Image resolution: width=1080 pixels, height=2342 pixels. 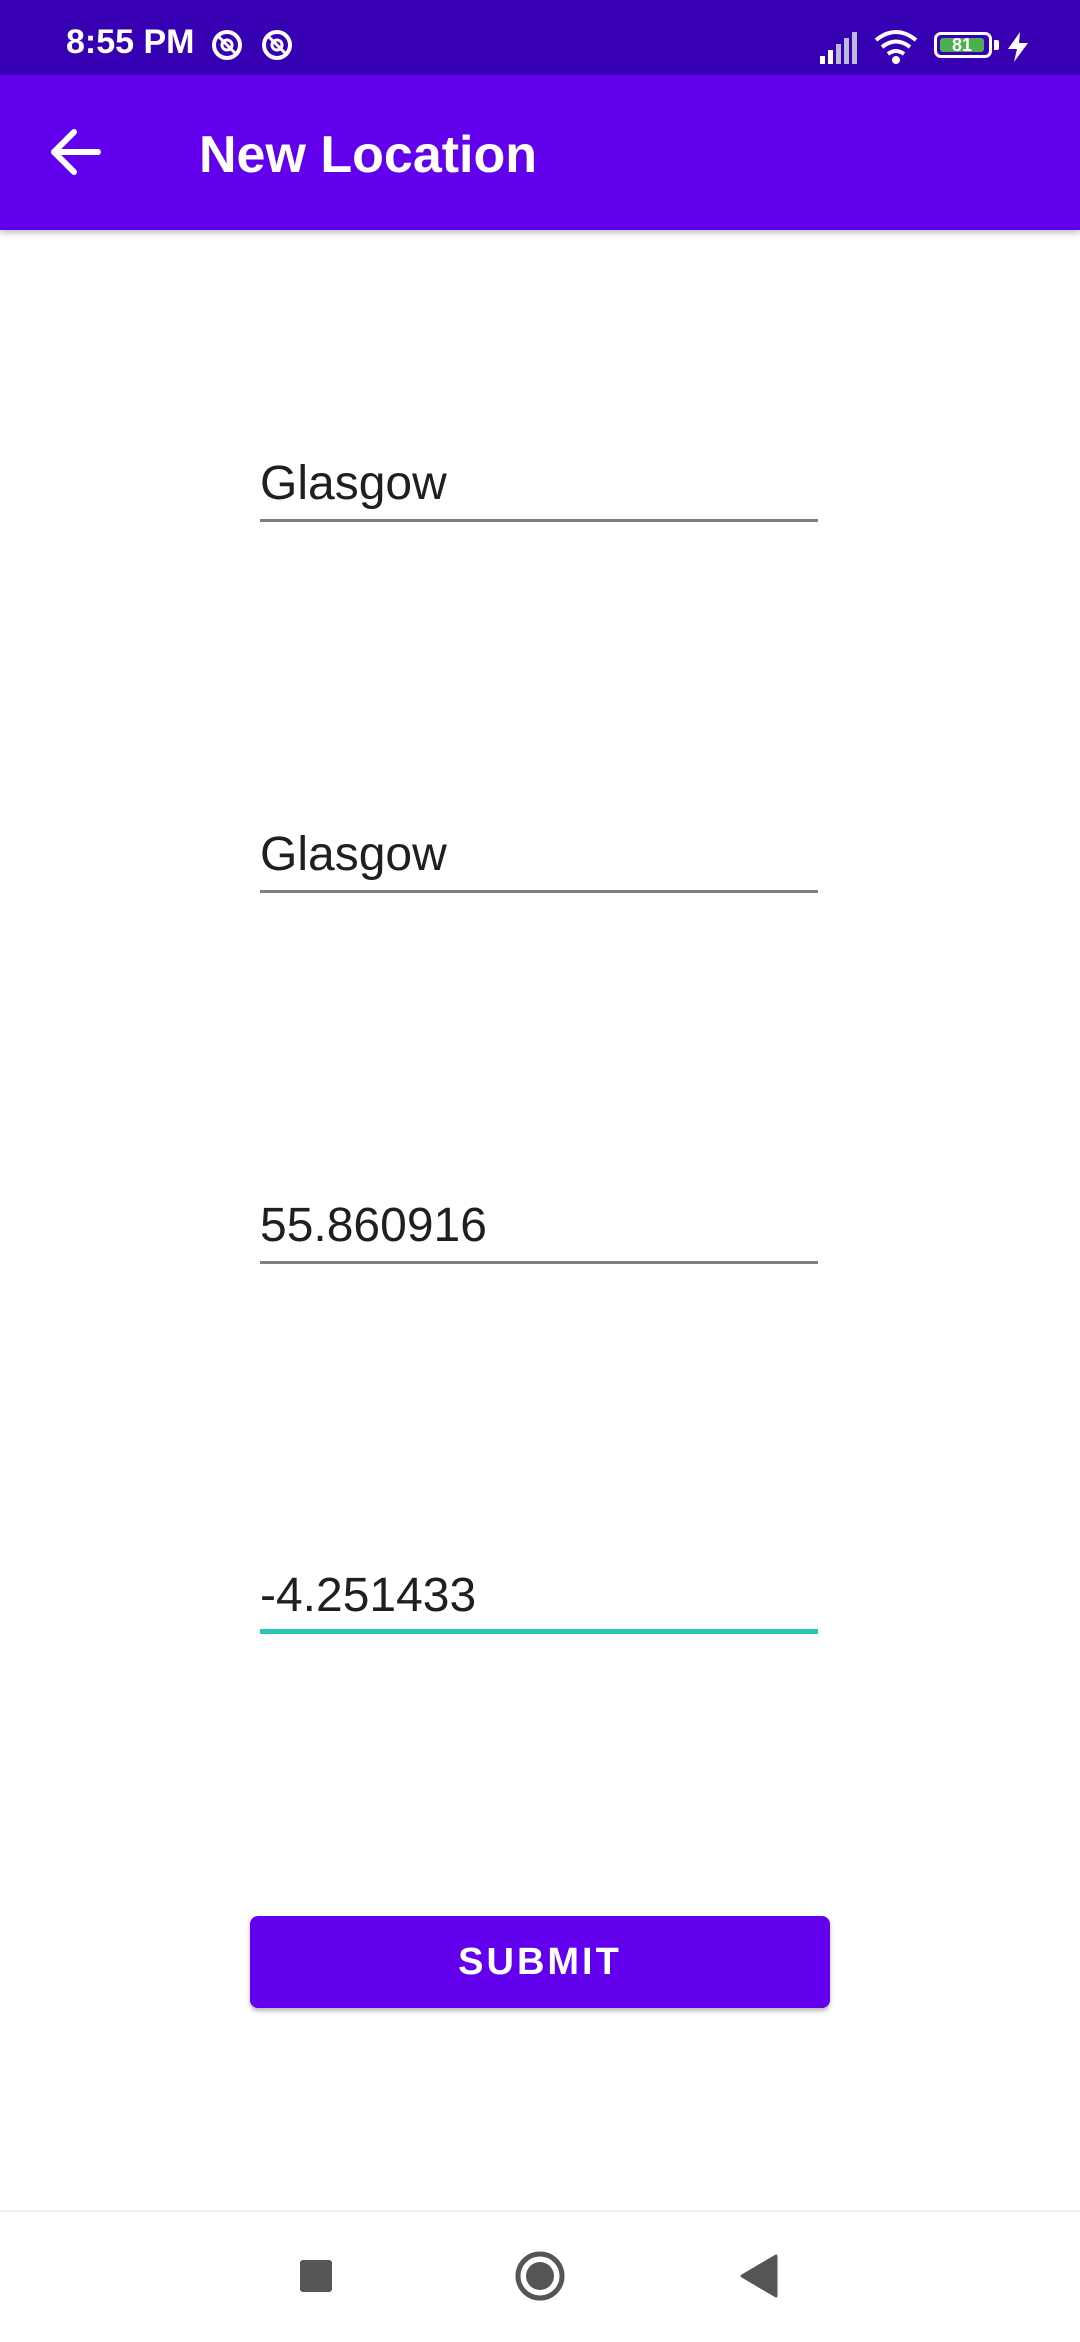 I want to click on arrow-left-icon, so click(x=76, y=152).